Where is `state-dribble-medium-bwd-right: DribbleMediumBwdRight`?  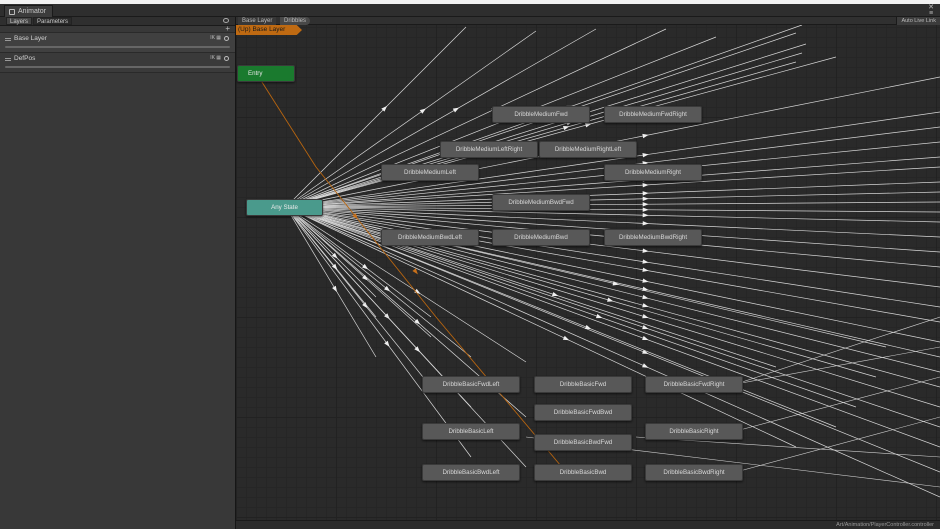
state-dribble-medium-bwd-right: DribbleMediumBwdRight is located at coordinates (653, 237).